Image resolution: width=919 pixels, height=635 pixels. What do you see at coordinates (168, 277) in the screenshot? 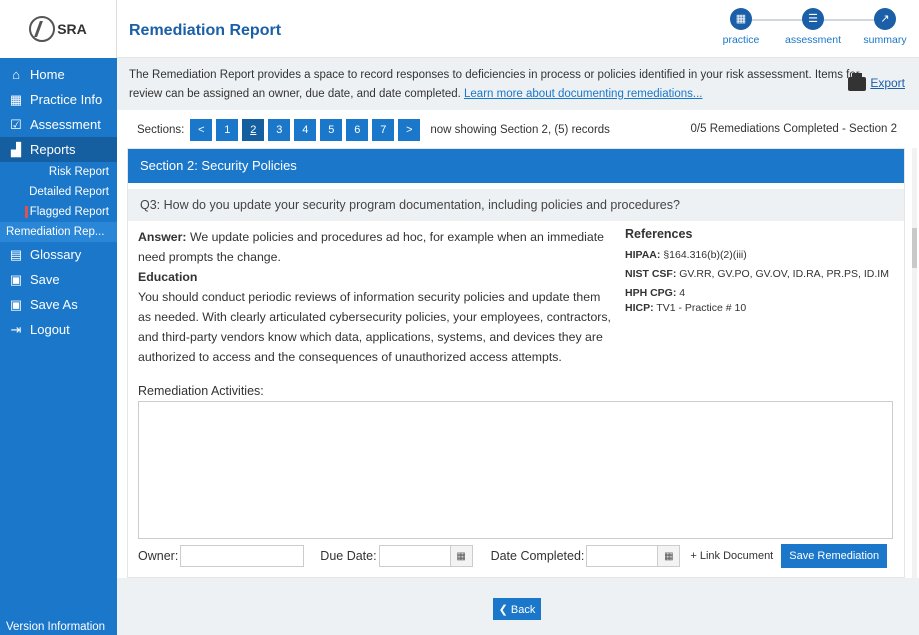
I see `education-label: Education` at bounding box center [168, 277].